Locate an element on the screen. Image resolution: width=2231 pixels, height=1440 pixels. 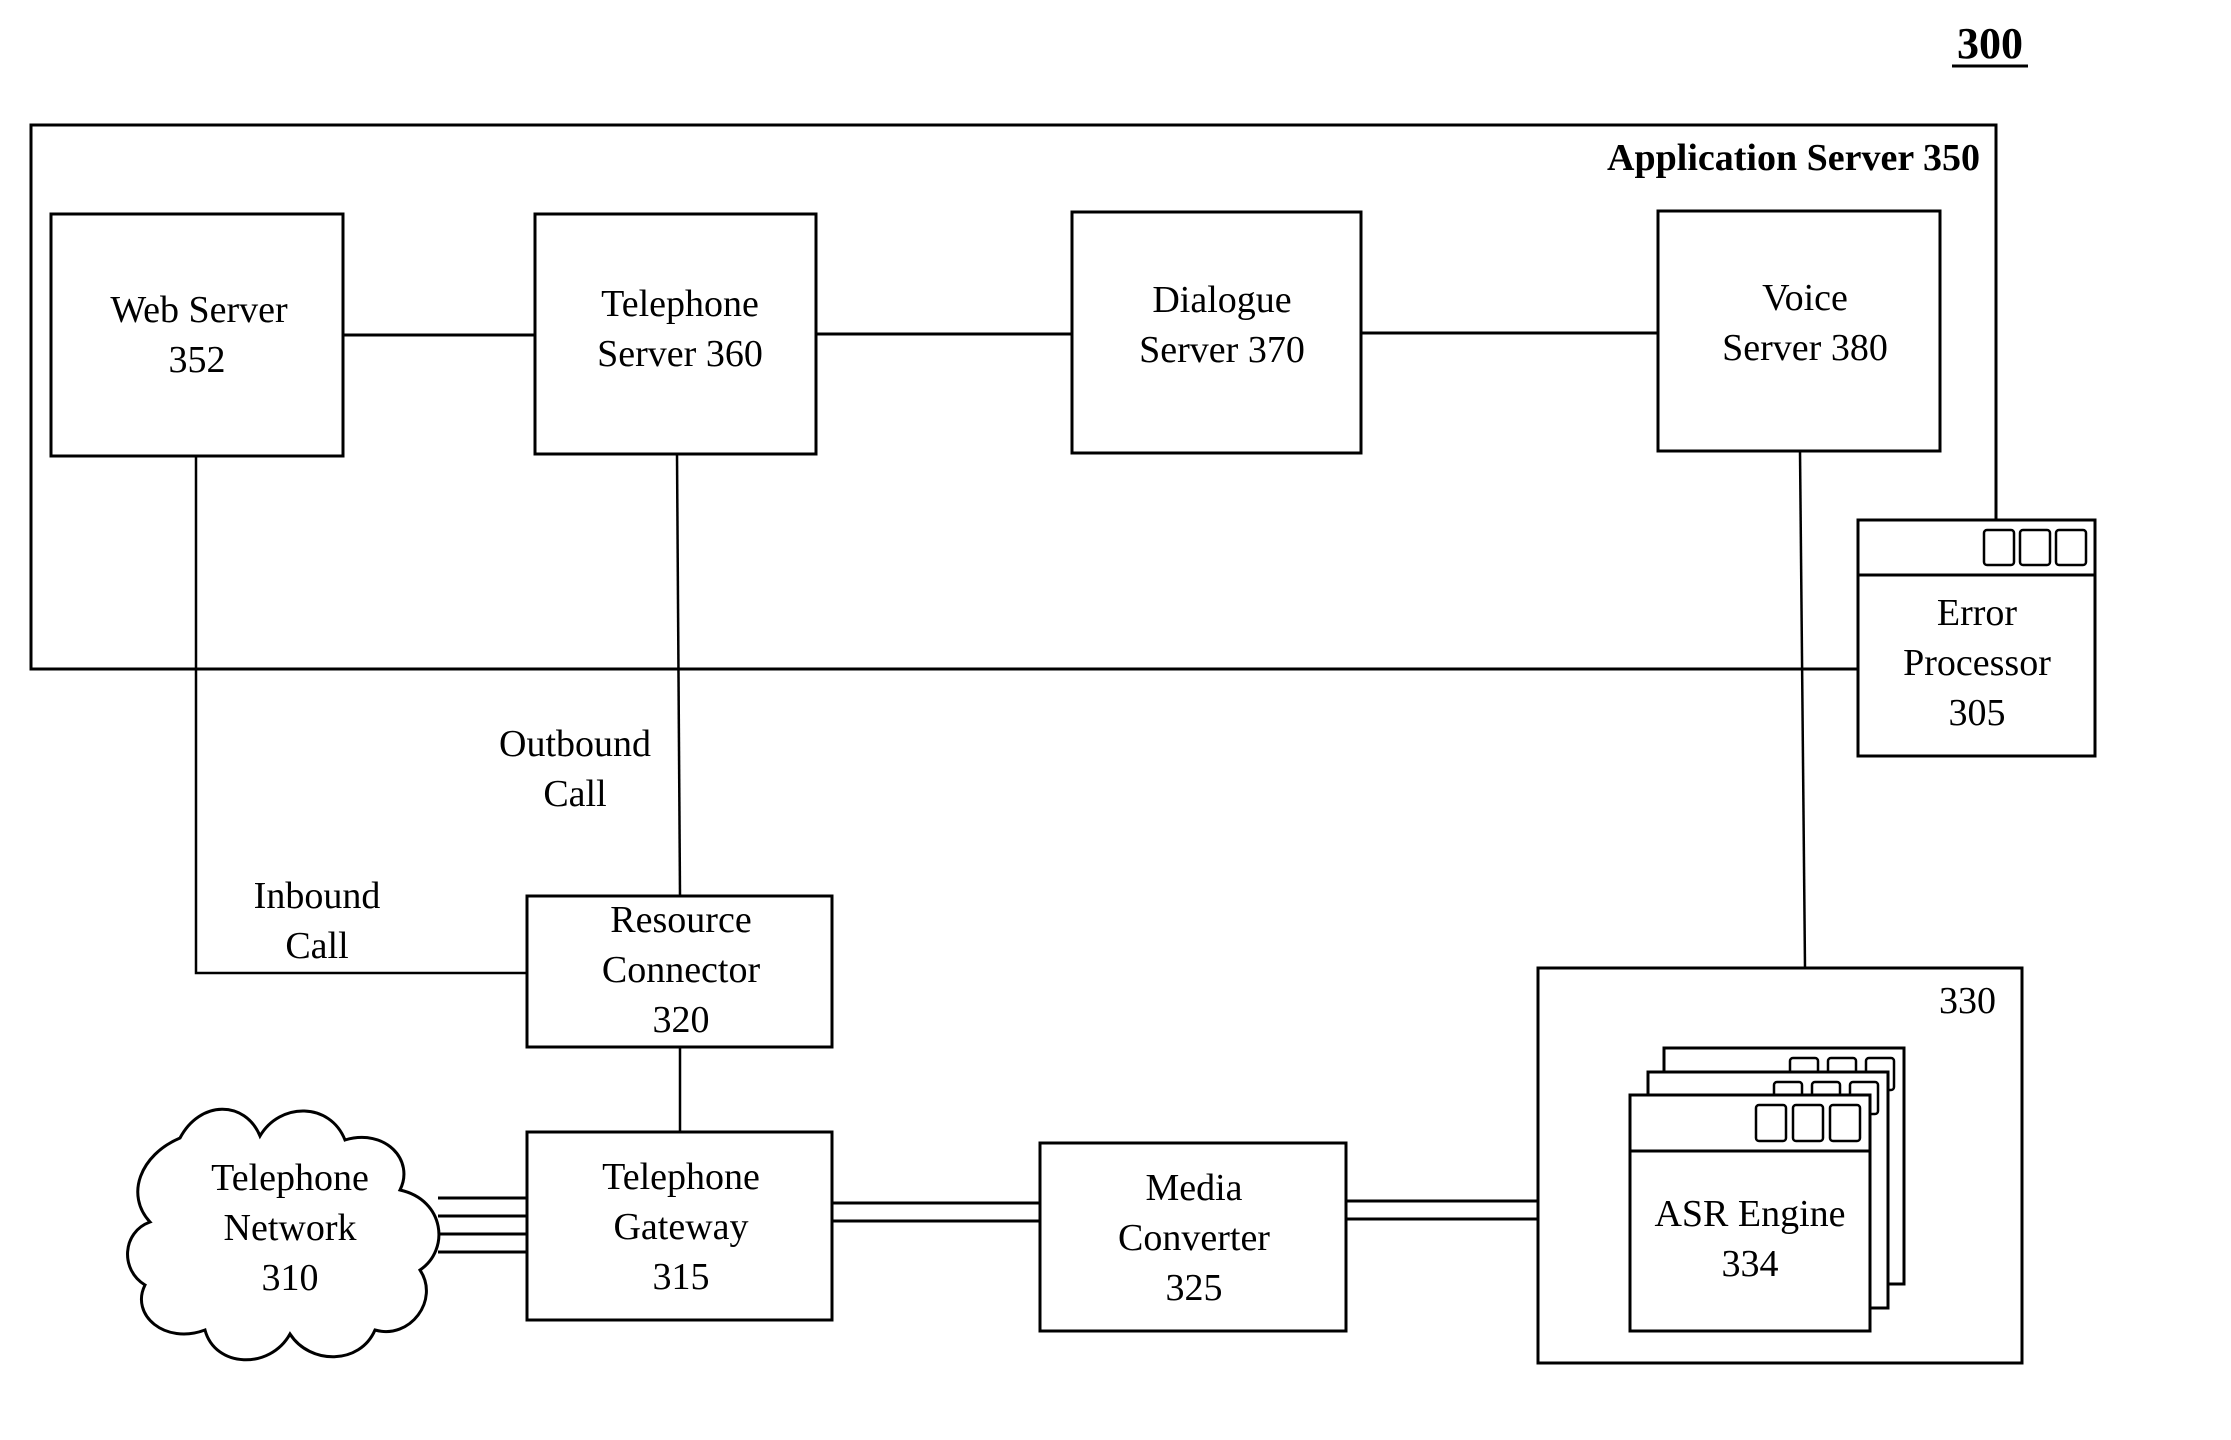
telephone-network-node: Telephone Network 310 is located at coordinates (283, 1234).